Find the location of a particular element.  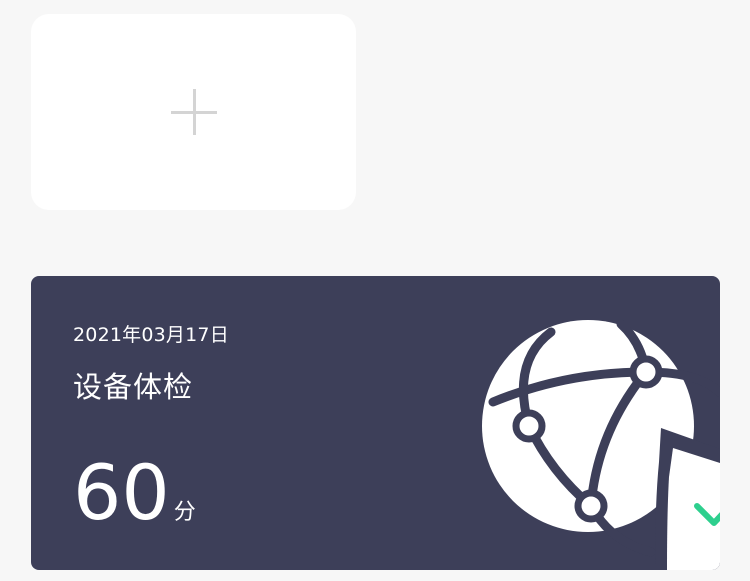

plus-icon is located at coordinates (193, 112).